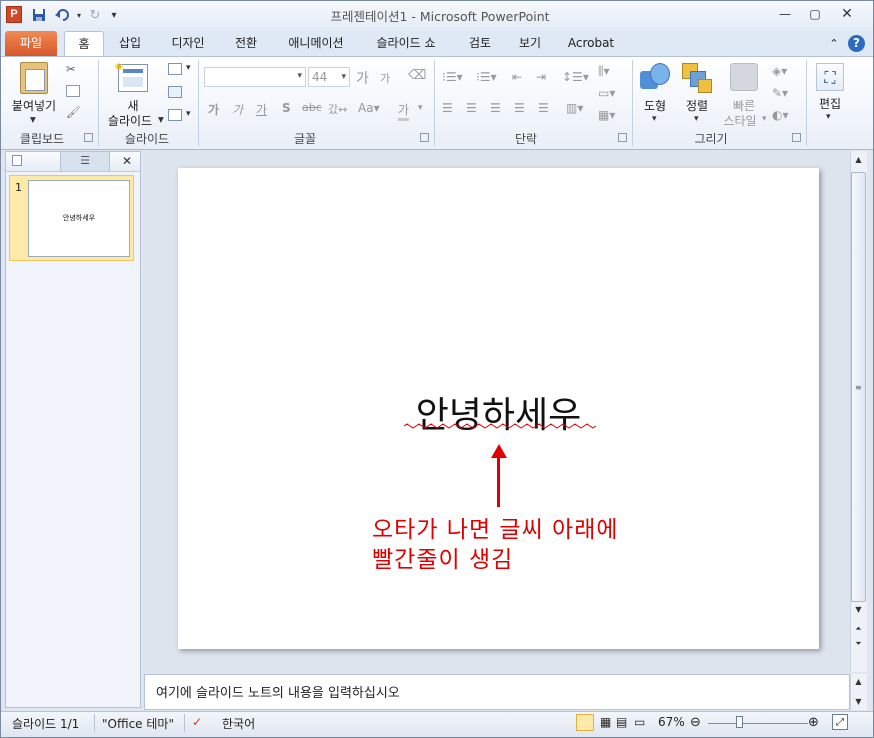 The width and height of the screenshot is (874, 738). What do you see at coordinates (362, 78) in the screenshot?
I see `grow-font-icon: 가` at bounding box center [362, 78].